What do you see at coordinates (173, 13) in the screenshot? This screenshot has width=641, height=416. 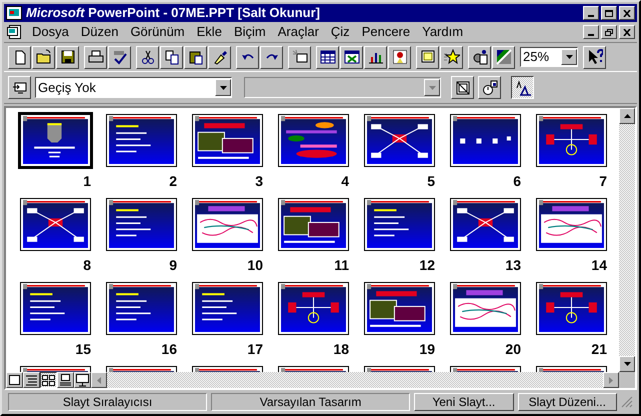 I see `window-title: Microsoft PowerPoint - 07ME.PPT [Salt Okunur]` at bounding box center [173, 13].